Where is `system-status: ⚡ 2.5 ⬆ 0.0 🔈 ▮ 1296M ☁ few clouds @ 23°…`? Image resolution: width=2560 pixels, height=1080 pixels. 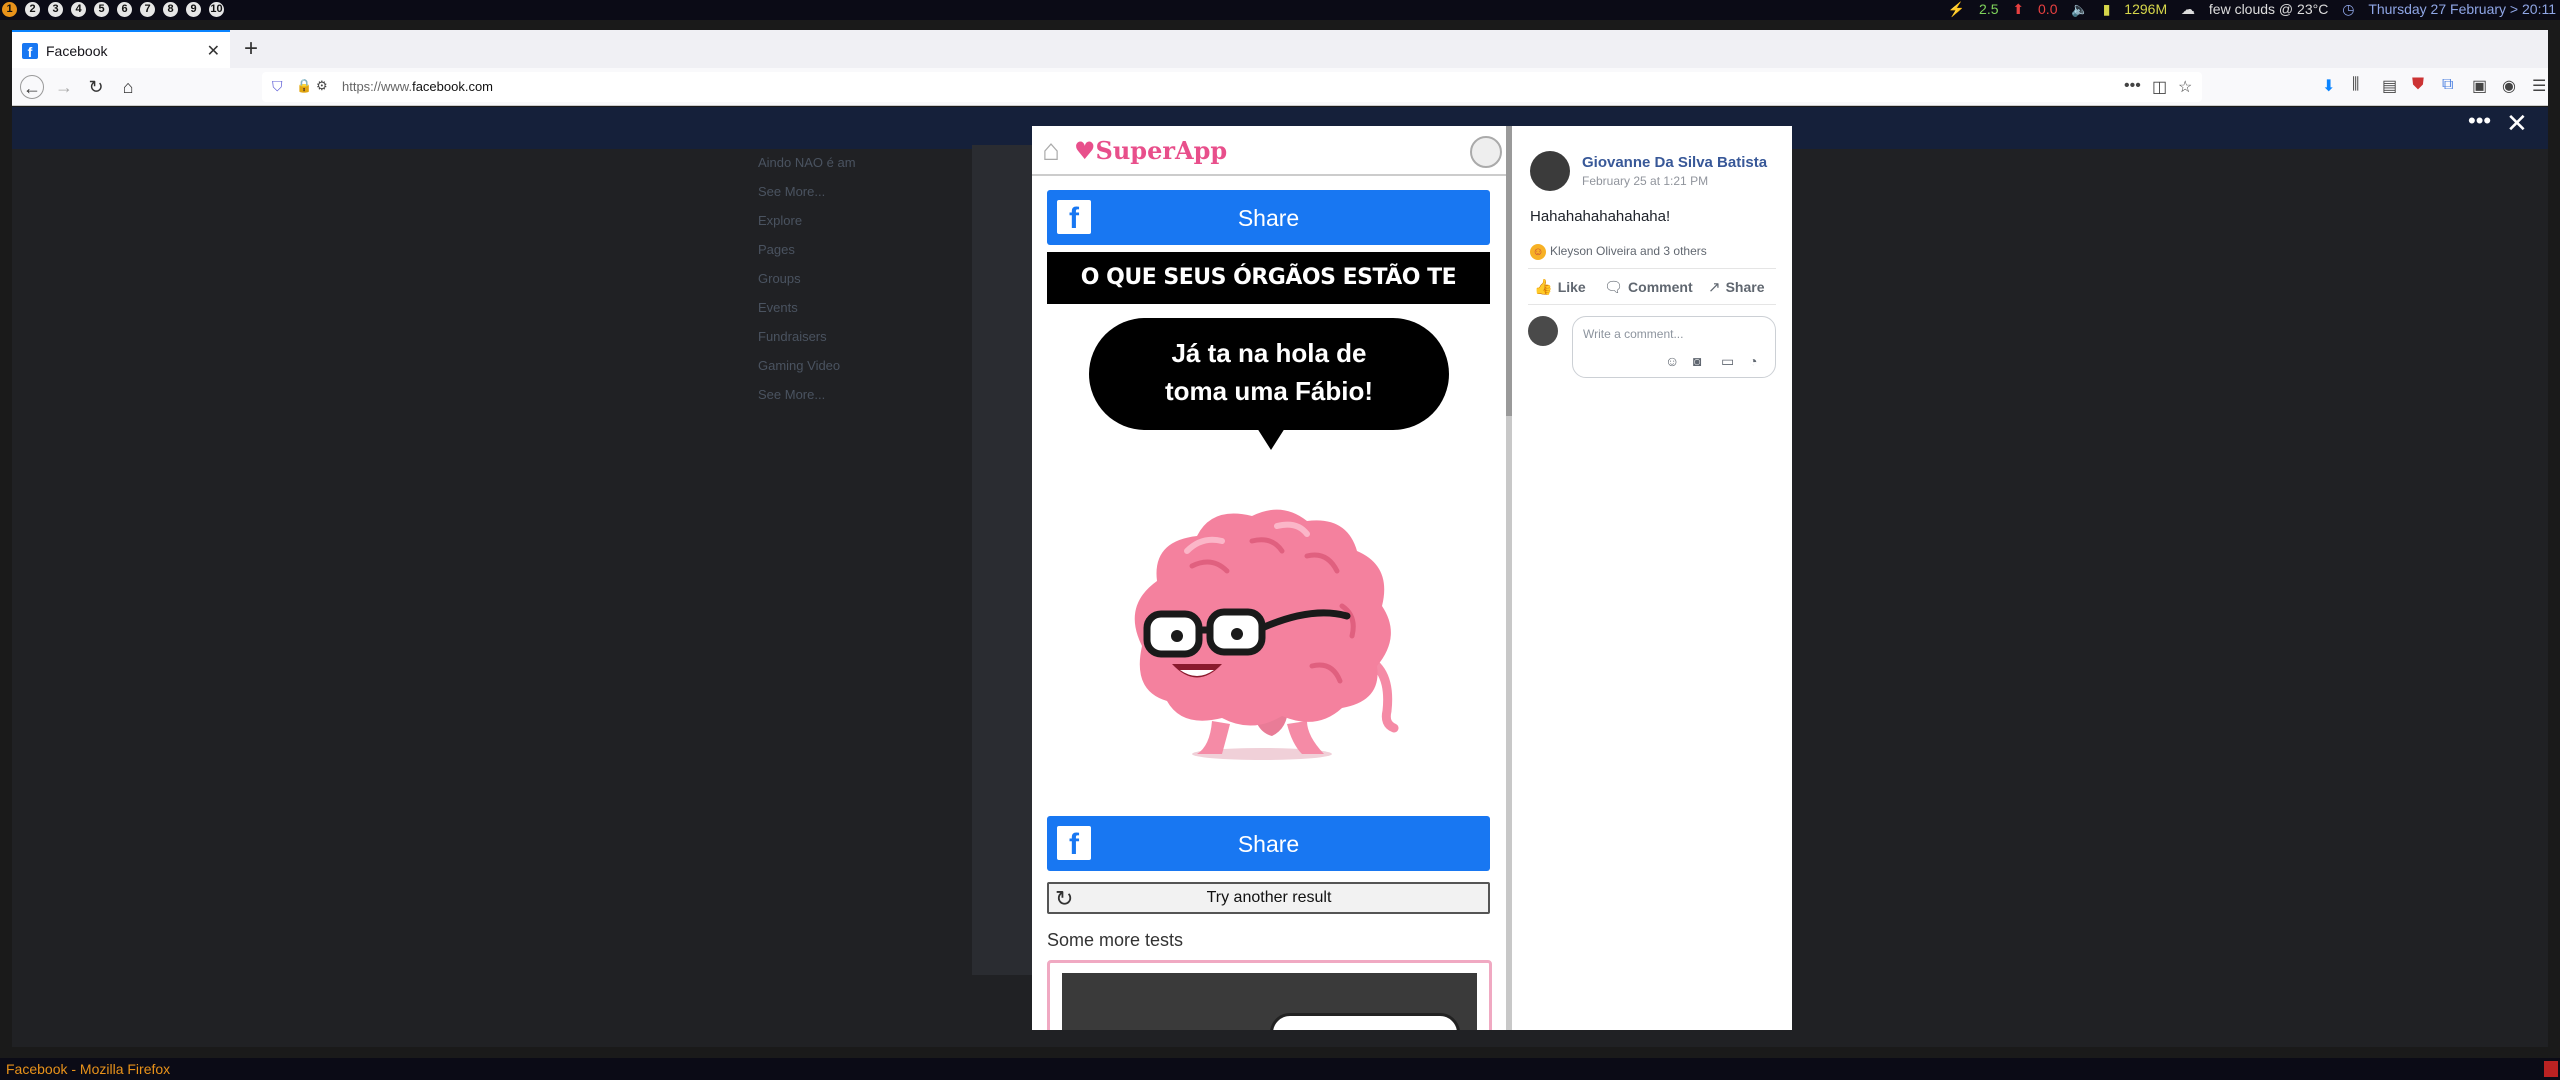
system-status: ⚡ 2.5 ⬆ 0.0 🔈 ▮ 1296M ☁ few clouds @ 23°… is located at coordinates (2247, 9).